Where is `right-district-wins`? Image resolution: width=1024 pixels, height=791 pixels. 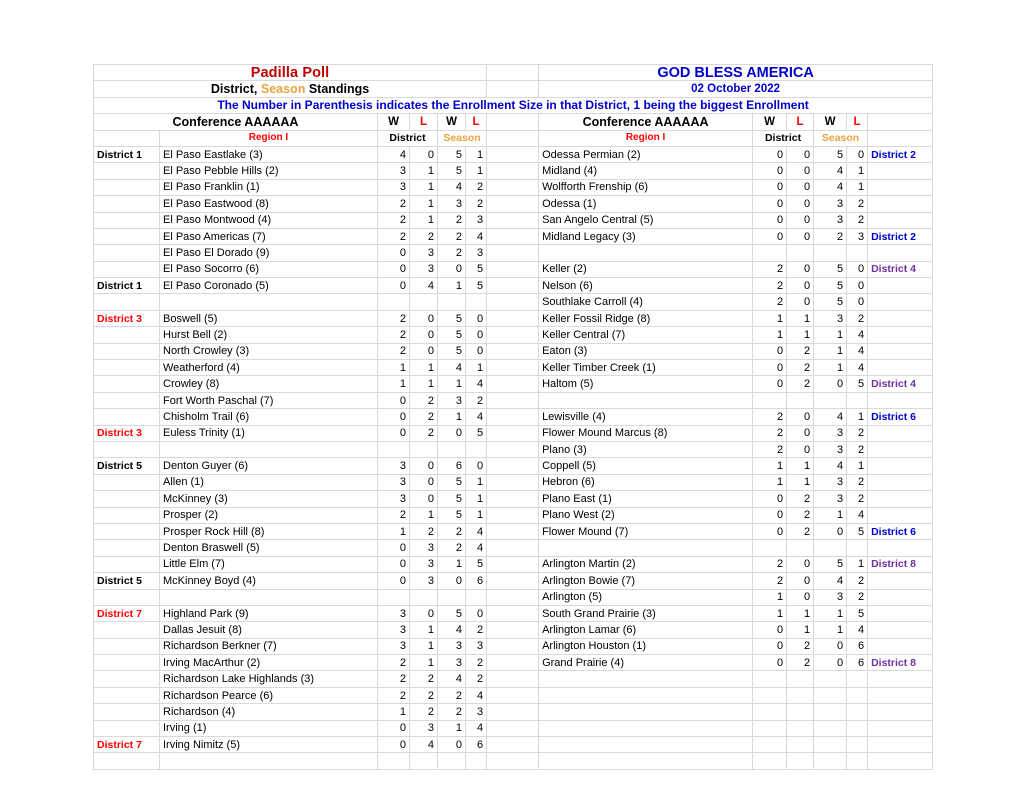 right-district-wins is located at coordinates (770, 400).